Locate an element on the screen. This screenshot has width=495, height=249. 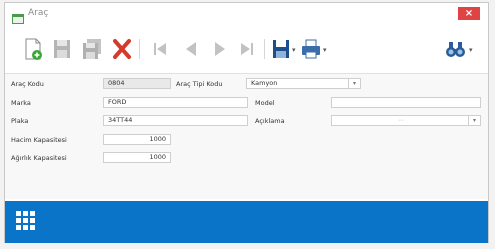
save-button is located at coordinates (62, 49).